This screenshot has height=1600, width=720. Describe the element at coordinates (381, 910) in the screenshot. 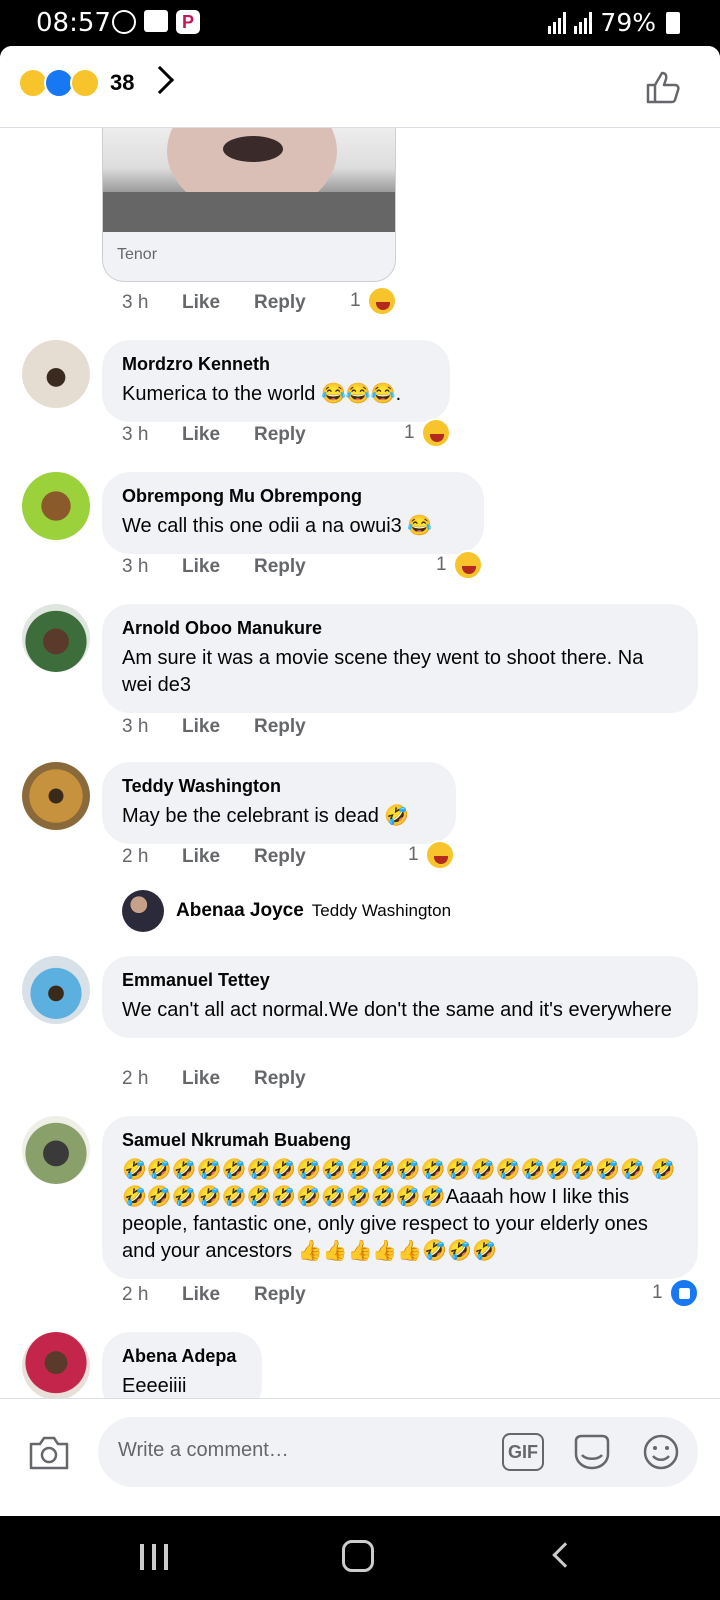

I see `reply-mention: Teddy Washington` at that location.